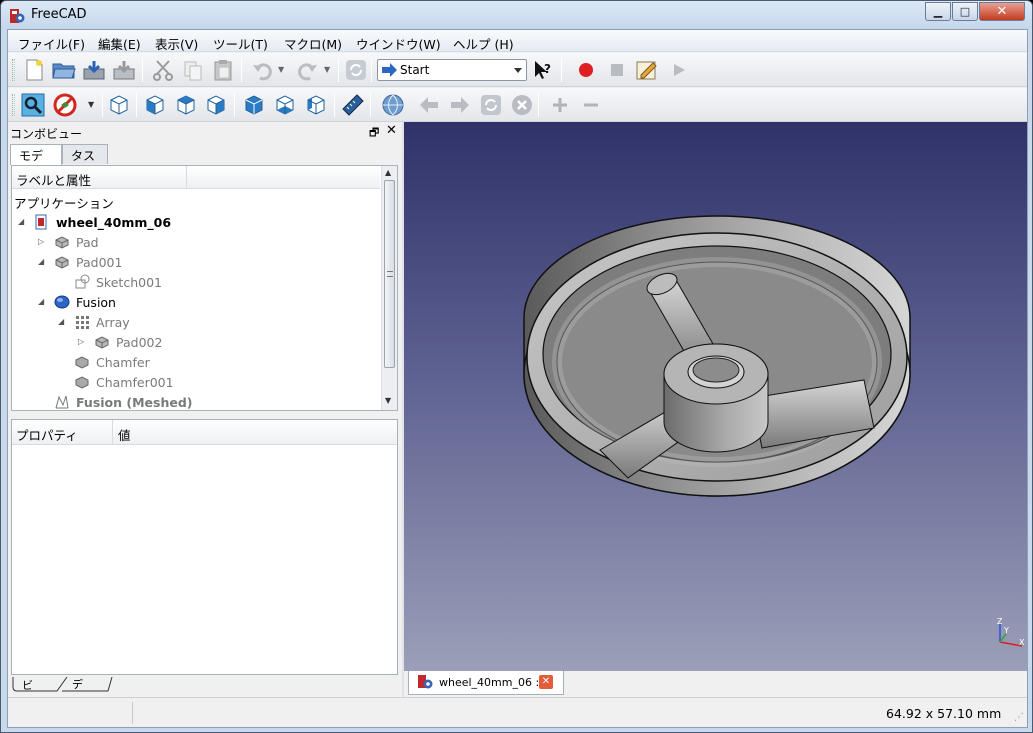  What do you see at coordinates (124, 382) in the screenshot?
I see `tree-item: Chamfer001` at bounding box center [124, 382].